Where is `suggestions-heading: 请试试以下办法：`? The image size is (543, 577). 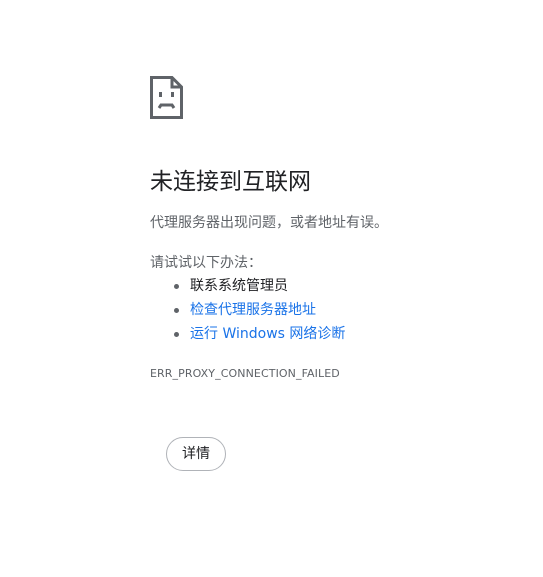 suggestions-heading: 请试试以下办法： is located at coordinates (206, 263).